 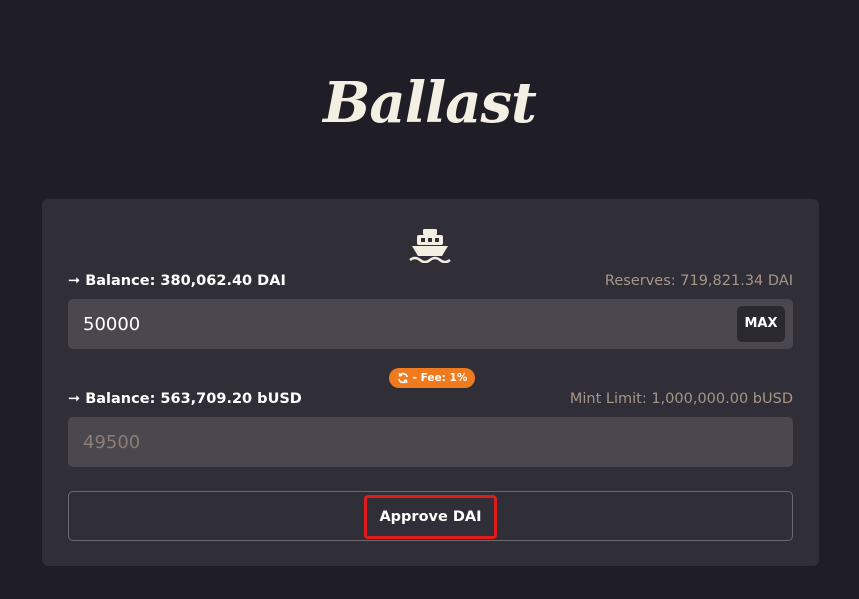 I want to click on mint-limit-label: Mint Limit: 1,000,000.00 bUSD, so click(x=681, y=399).